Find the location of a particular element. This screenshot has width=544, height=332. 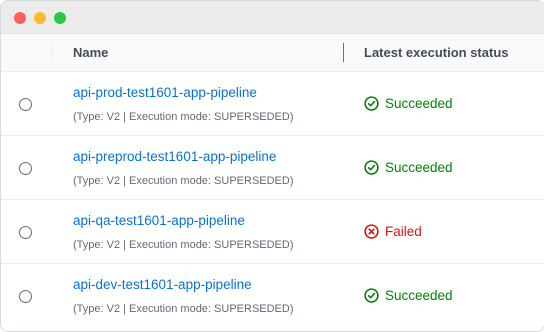

x-circle-icon is located at coordinates (371, 231).